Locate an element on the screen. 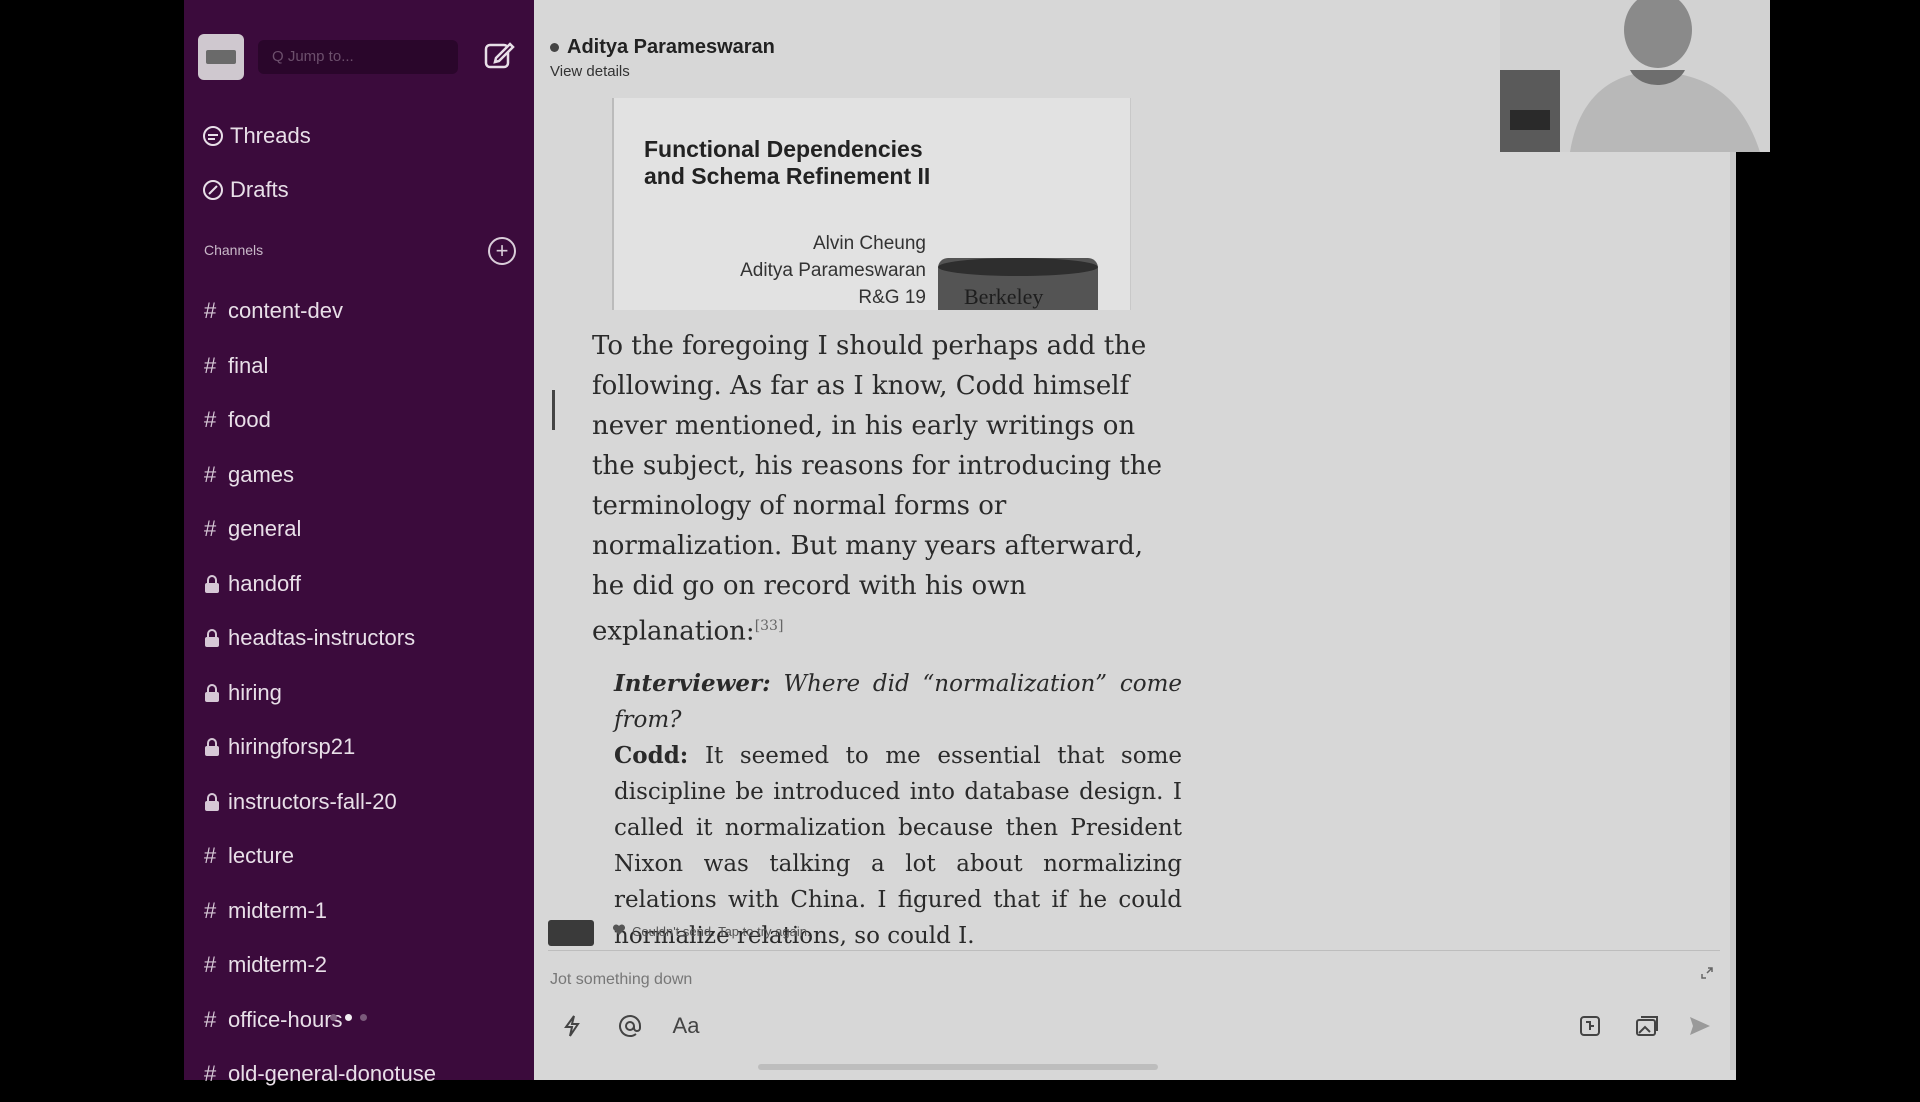 Image resolution: width=1920 pixels, height=1102 pixels. sidebar-channel-food: # food is located at coordinates (320, 420).